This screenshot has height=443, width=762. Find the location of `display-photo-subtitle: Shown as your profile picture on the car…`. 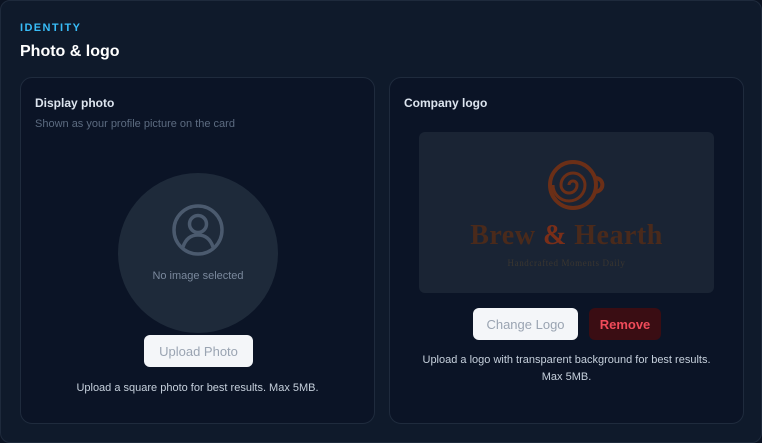

display-photo-subtitle: Shown as your profile picture on the car… is located at coordinates (135, 124).